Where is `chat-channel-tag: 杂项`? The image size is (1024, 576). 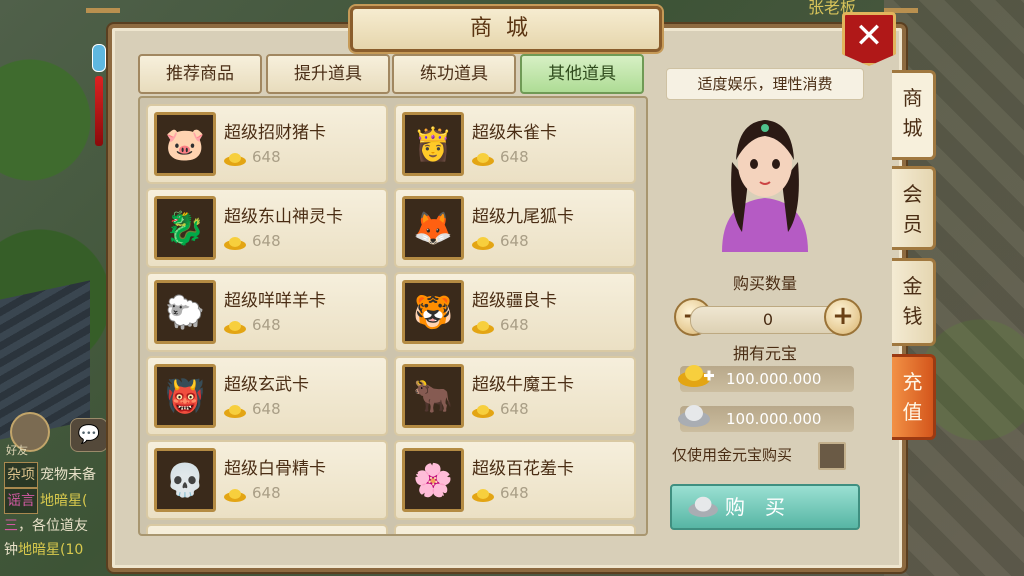
chat-channel-tag: 杂项 is located at coordinates (21, 475).